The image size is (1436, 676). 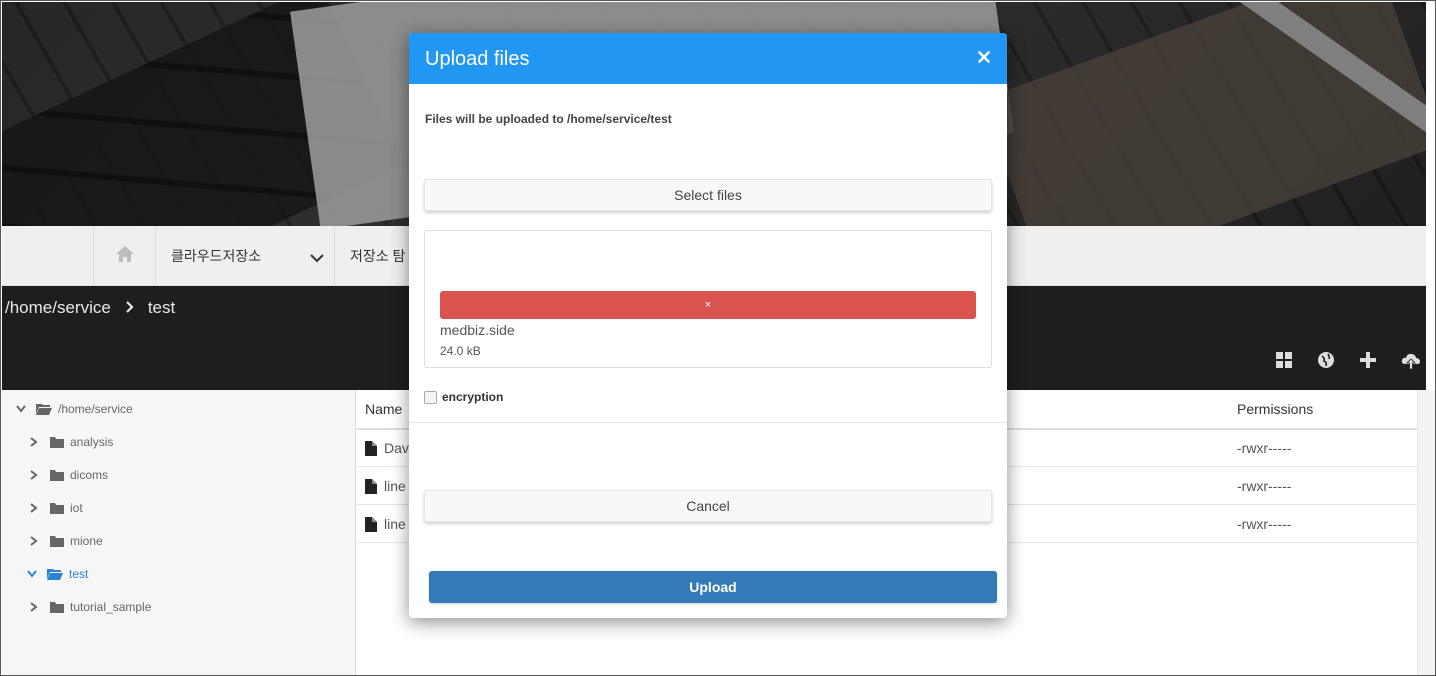 What do you see at coordinates (383, 409) in the screenshot?
I see `column-header-name: Name` at bounding box center [383, 409].